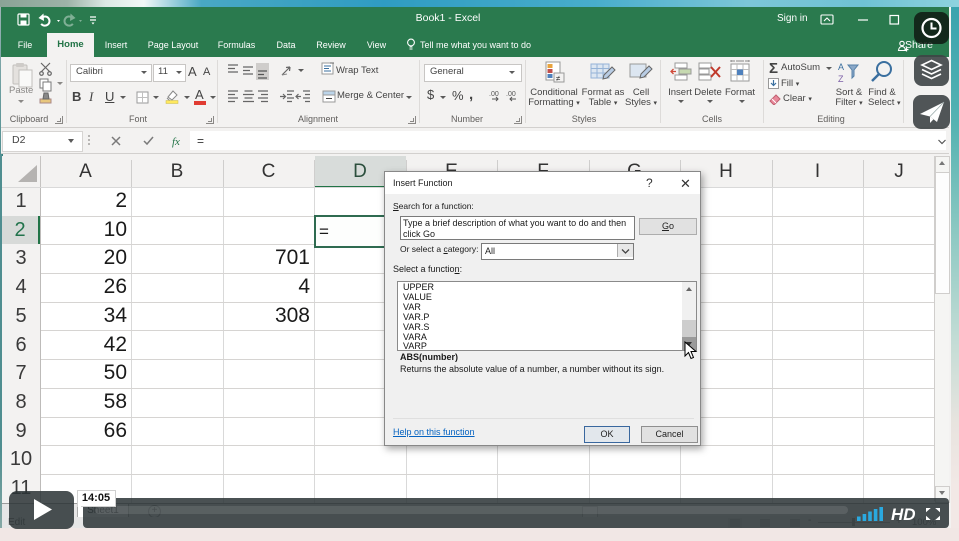 This screenshot has width=959, height=541. I want to click on svg-text: A, so click(841, 67).